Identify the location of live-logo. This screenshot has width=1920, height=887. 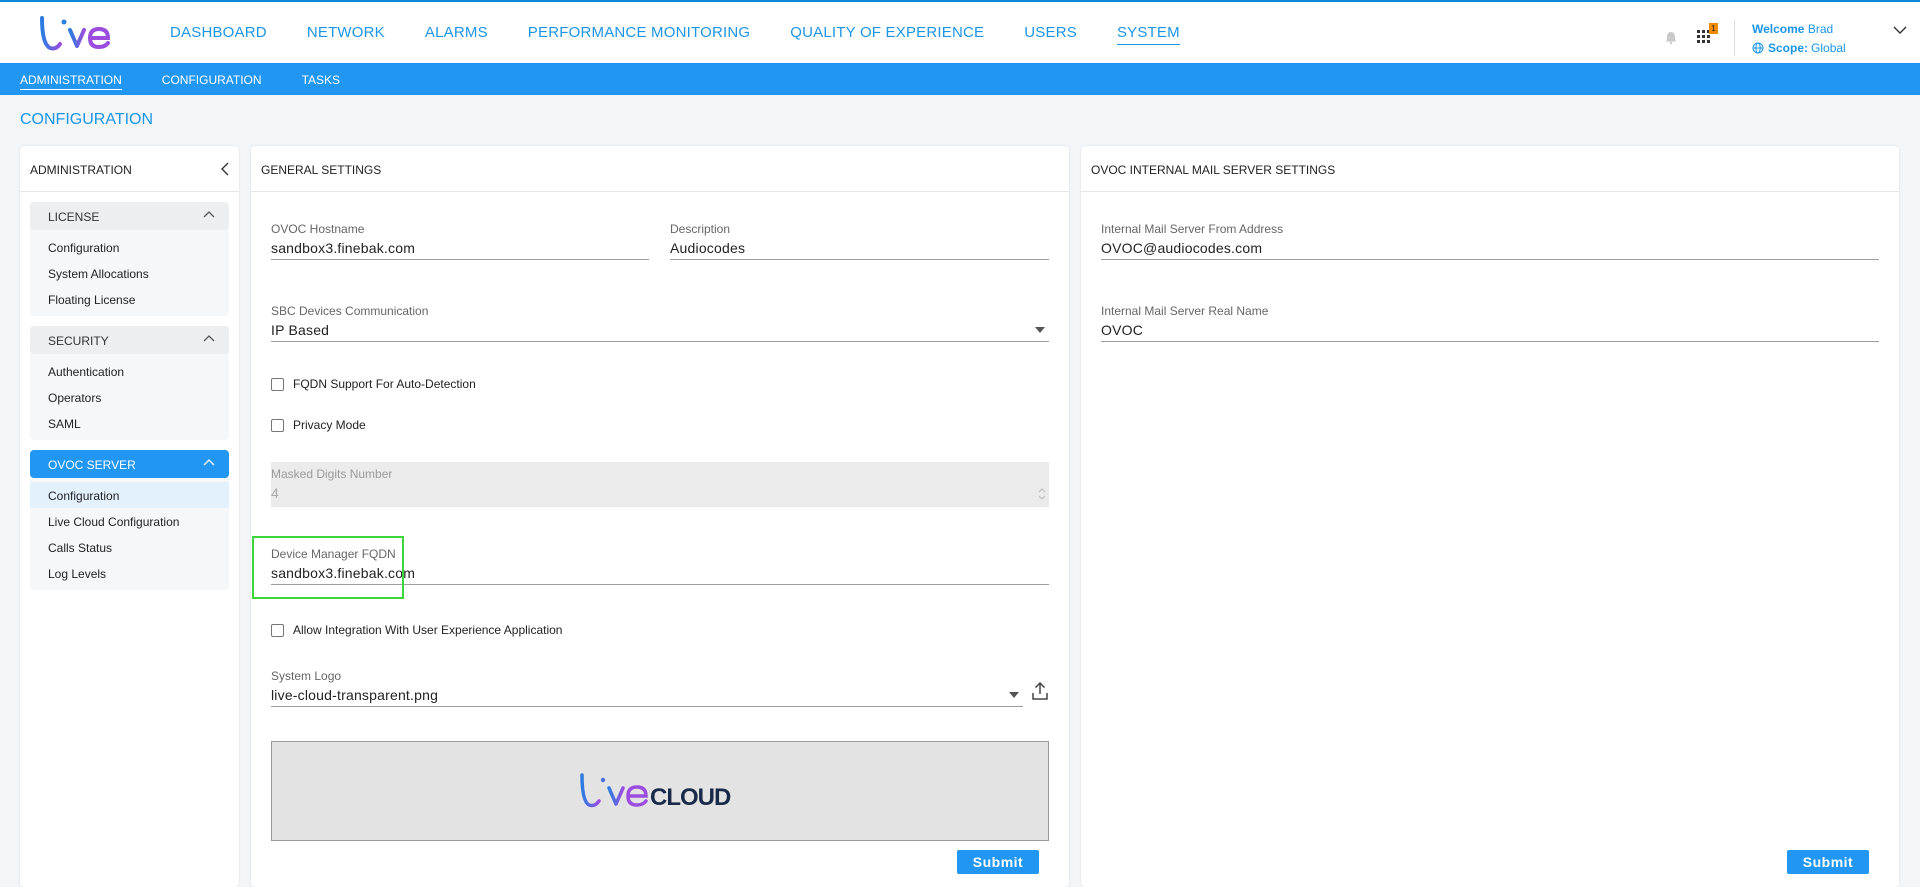
(76, 34).